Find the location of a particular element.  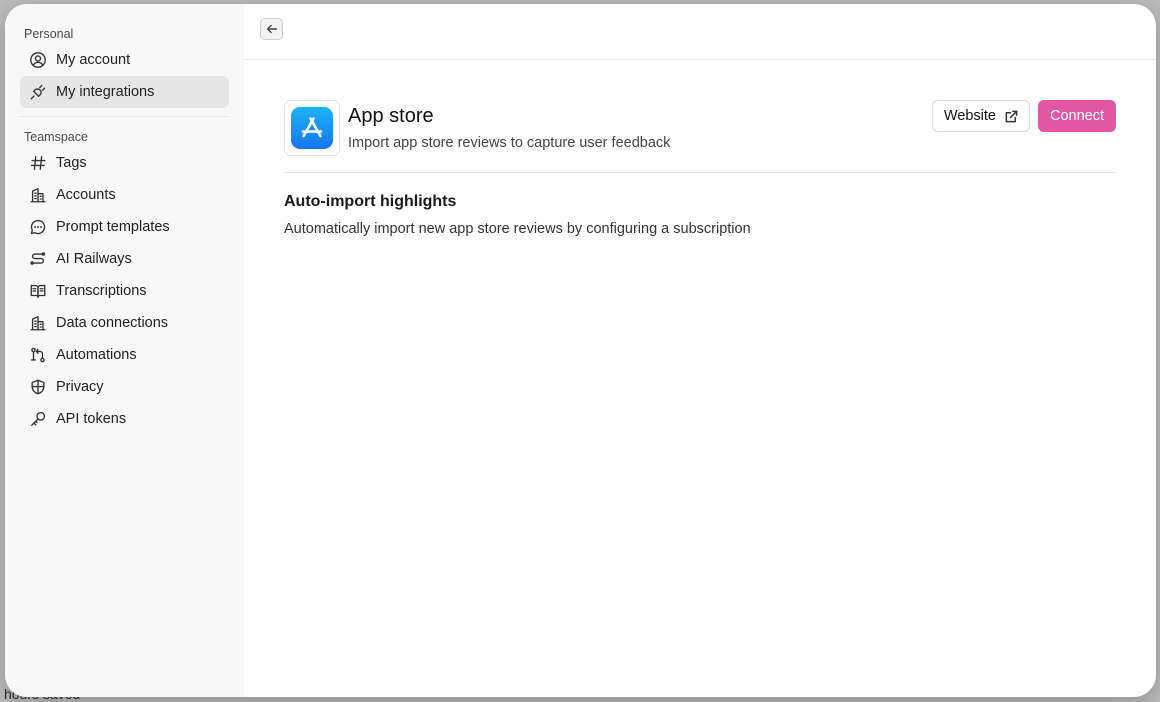

sidebar-item-api-tokens: API tokens is located at coordinates (124, 419).